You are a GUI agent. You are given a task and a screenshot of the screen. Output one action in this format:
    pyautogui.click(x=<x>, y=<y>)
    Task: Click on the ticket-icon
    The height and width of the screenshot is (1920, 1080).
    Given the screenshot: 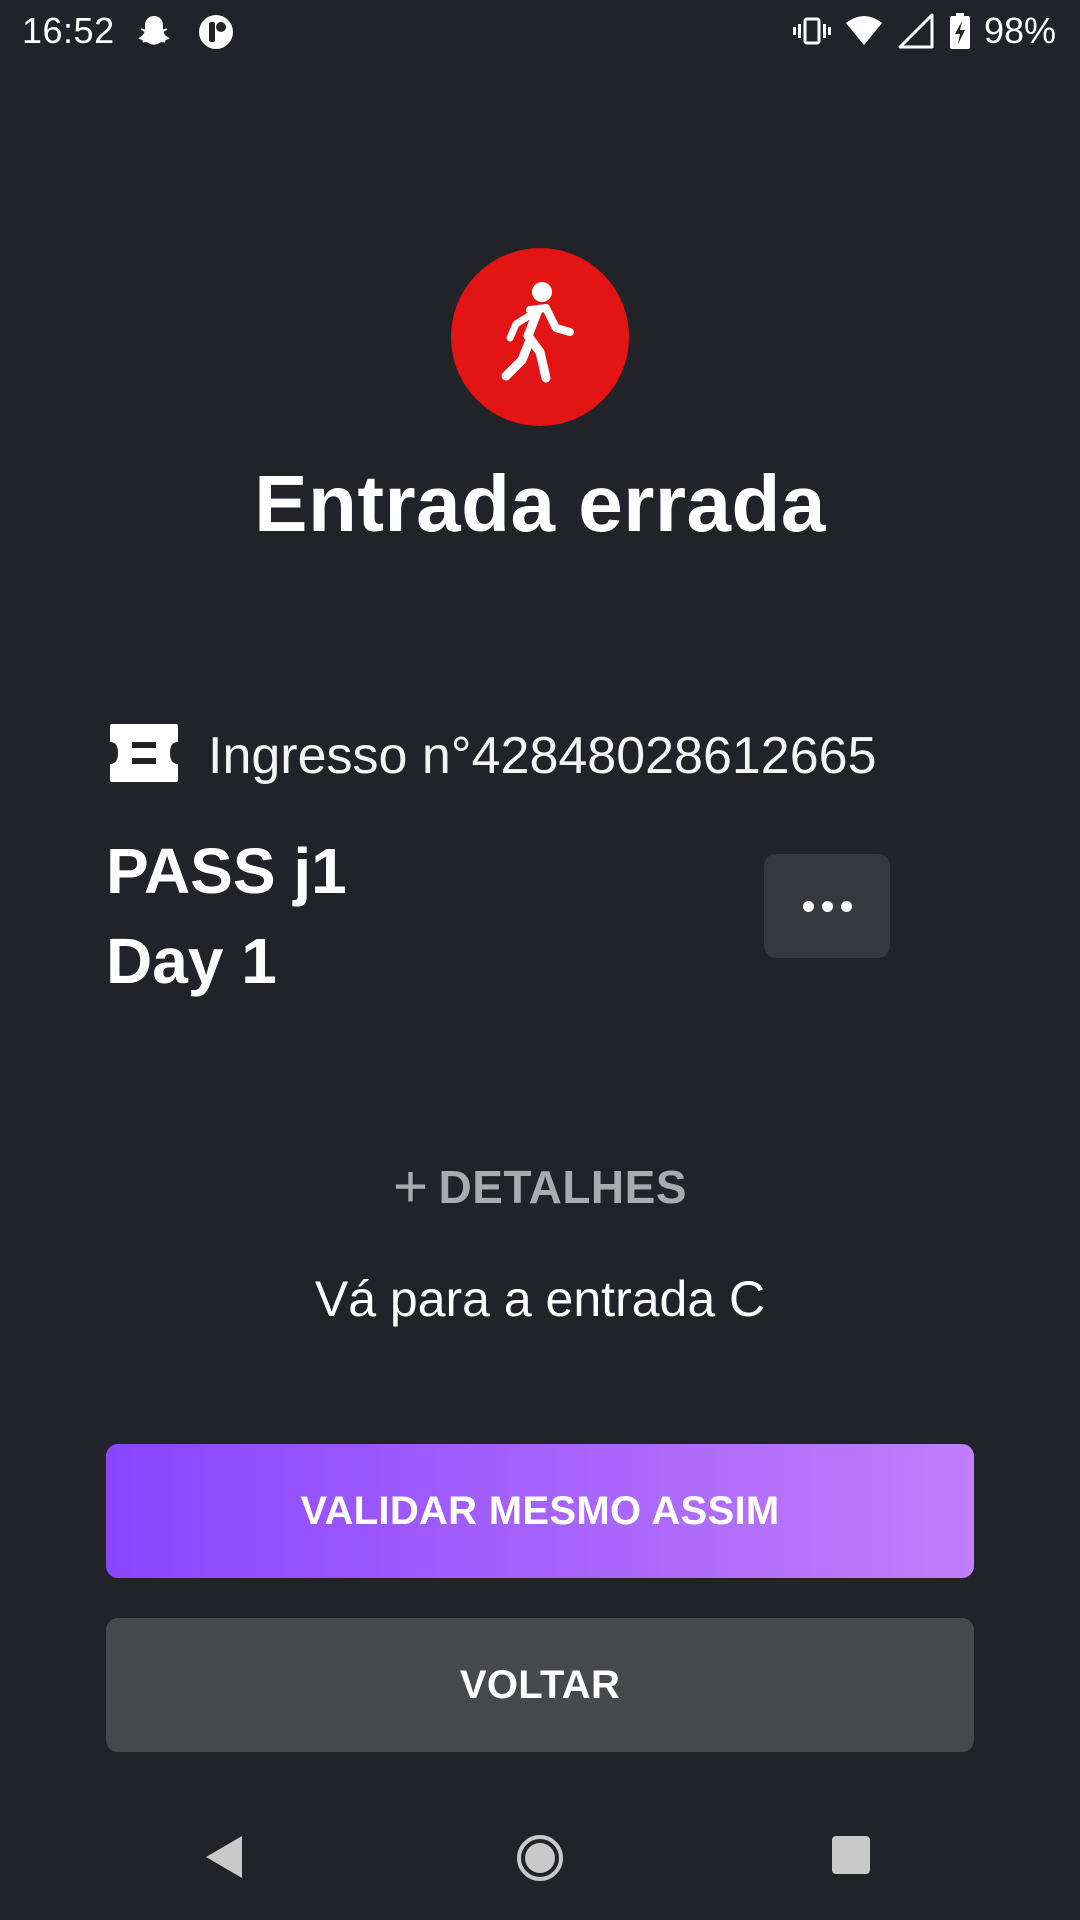 What is the action you would take?
    pyautogui.click(x=144, y=755)
    